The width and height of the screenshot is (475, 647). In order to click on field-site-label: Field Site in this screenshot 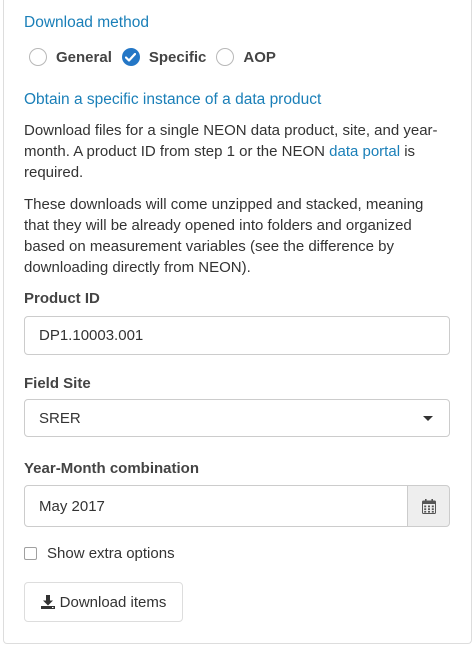, I will do `click(57, 383)`.